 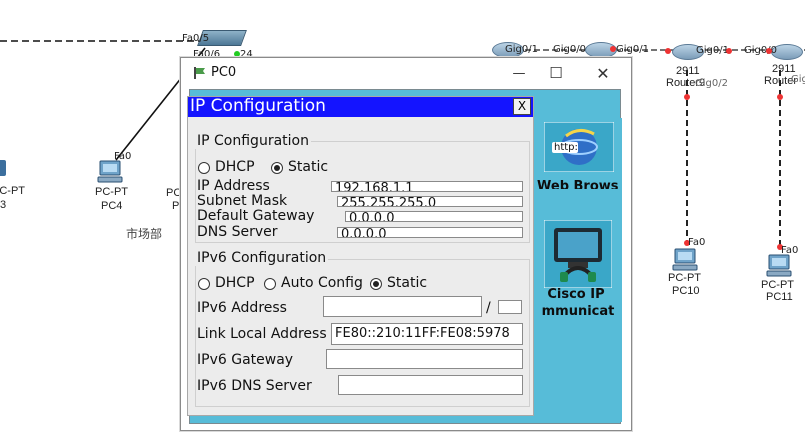 What do you see at coordinates (204, 284) in the screenshot?
I see `ipv6-dhcp-radio` at bounding box center [204, 284].